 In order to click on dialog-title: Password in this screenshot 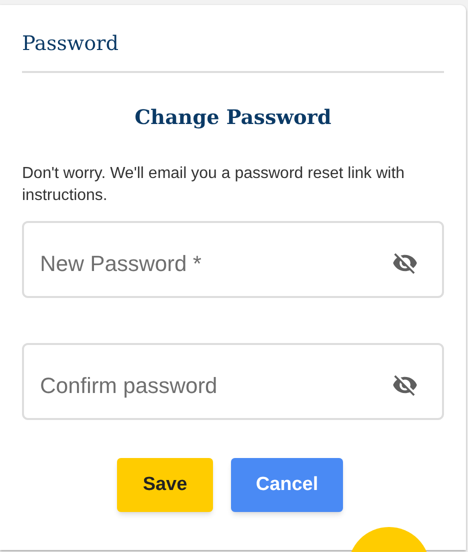, I will do `click(71, 43)`.